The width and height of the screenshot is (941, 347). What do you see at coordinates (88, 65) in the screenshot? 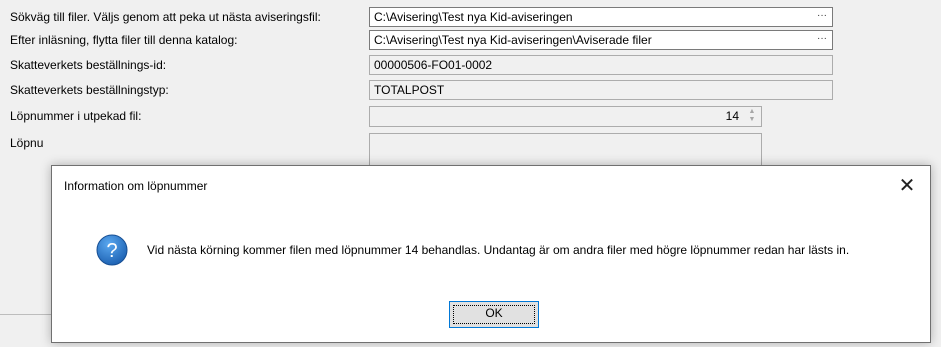
I see `order-id-label: Skatteverkets beställnings-id:` at bounding box center [88, 65].